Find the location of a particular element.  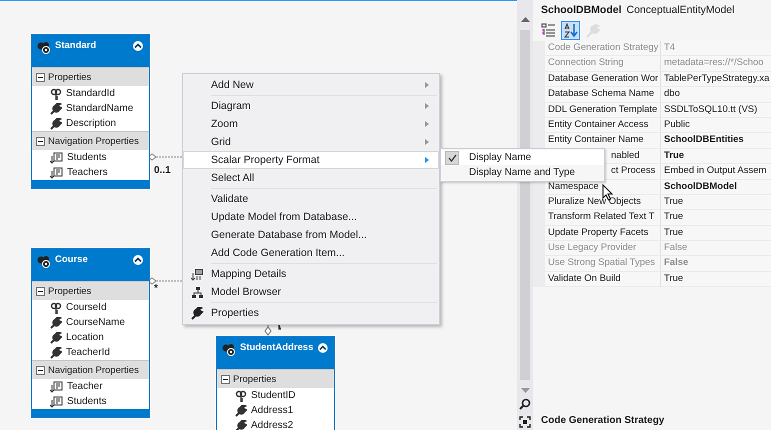

property-name: Teacher is located at coordinates (85, 386).